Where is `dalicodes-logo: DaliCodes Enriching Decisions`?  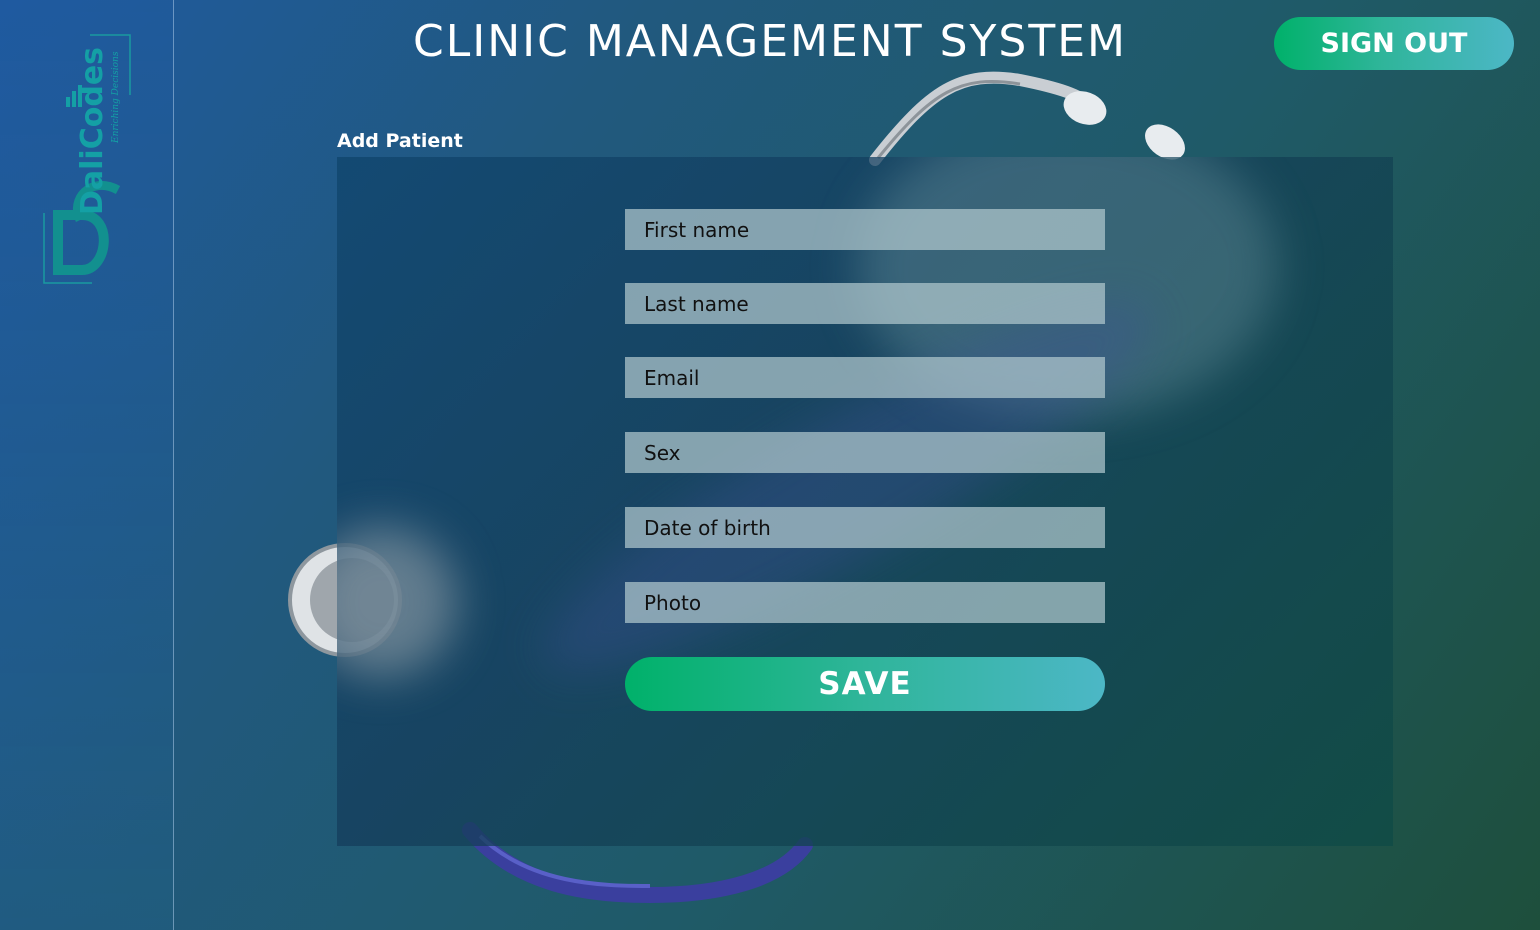
dalicodes-logo: DaliCodes Enriching Decisions is located at coordinates (87, 159).